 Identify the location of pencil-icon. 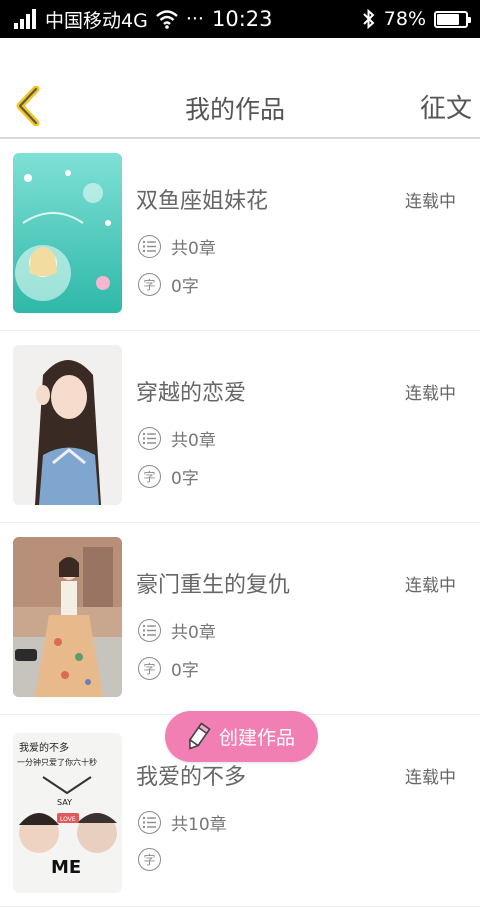
(200, 735).